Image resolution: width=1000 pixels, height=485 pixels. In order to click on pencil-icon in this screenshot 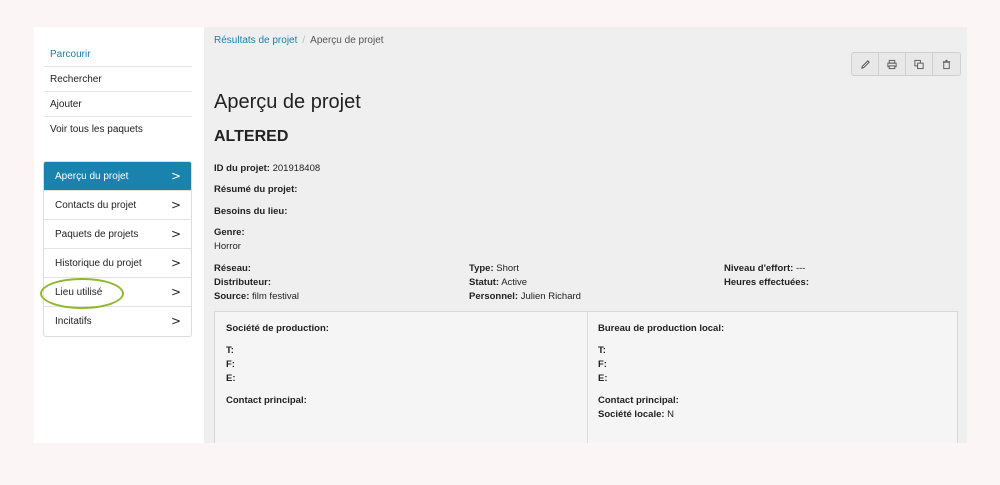, I will do `click(865, 64)`.